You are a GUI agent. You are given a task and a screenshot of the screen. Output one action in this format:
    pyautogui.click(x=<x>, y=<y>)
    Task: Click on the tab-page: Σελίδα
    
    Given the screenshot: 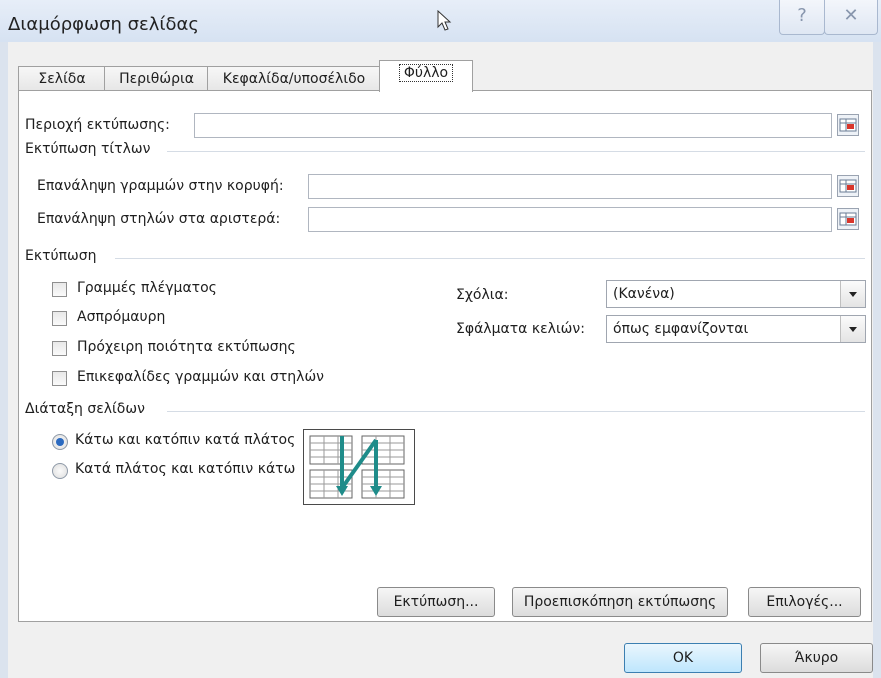 What is the action you would take?
    pyautogui.click(x=62, y=78)
    